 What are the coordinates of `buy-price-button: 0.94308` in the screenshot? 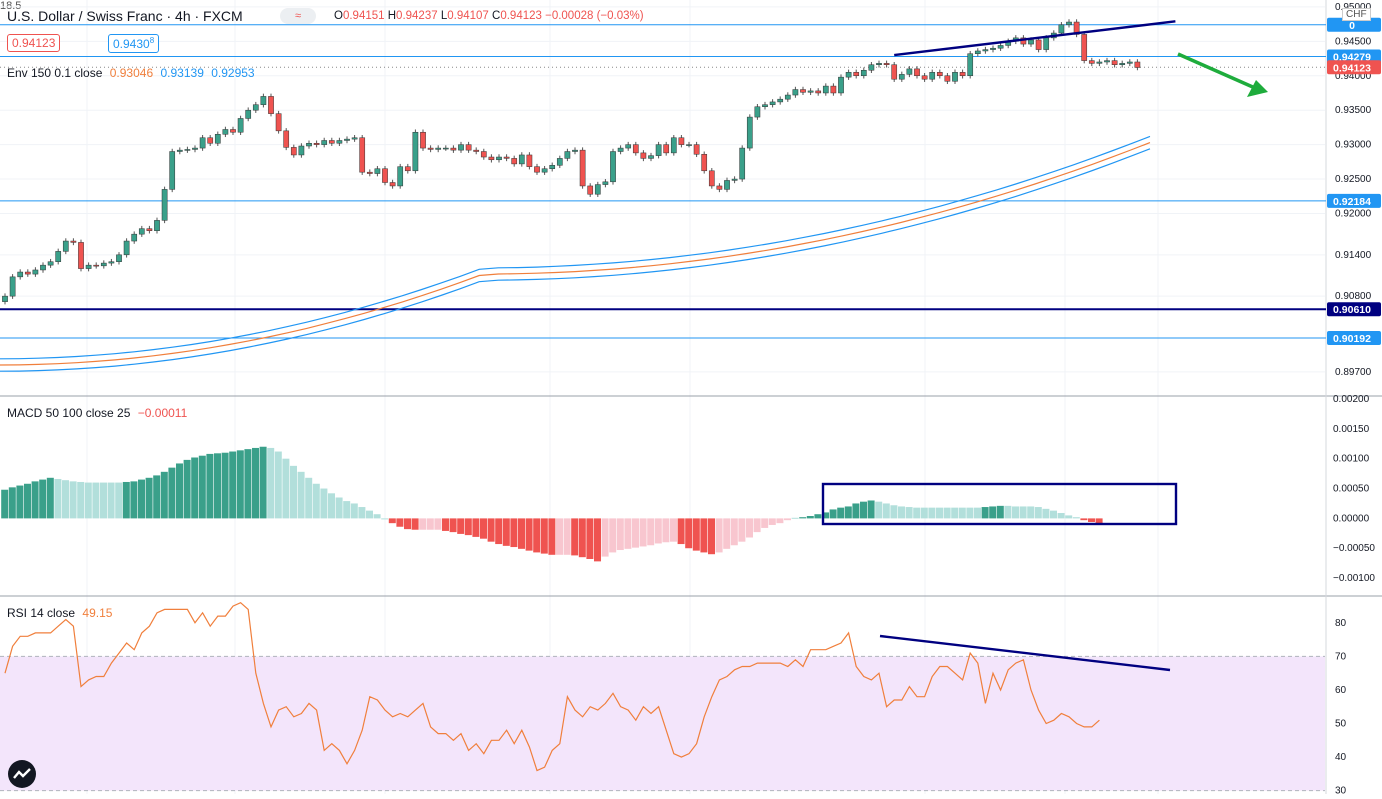 It's located at (134, 43).